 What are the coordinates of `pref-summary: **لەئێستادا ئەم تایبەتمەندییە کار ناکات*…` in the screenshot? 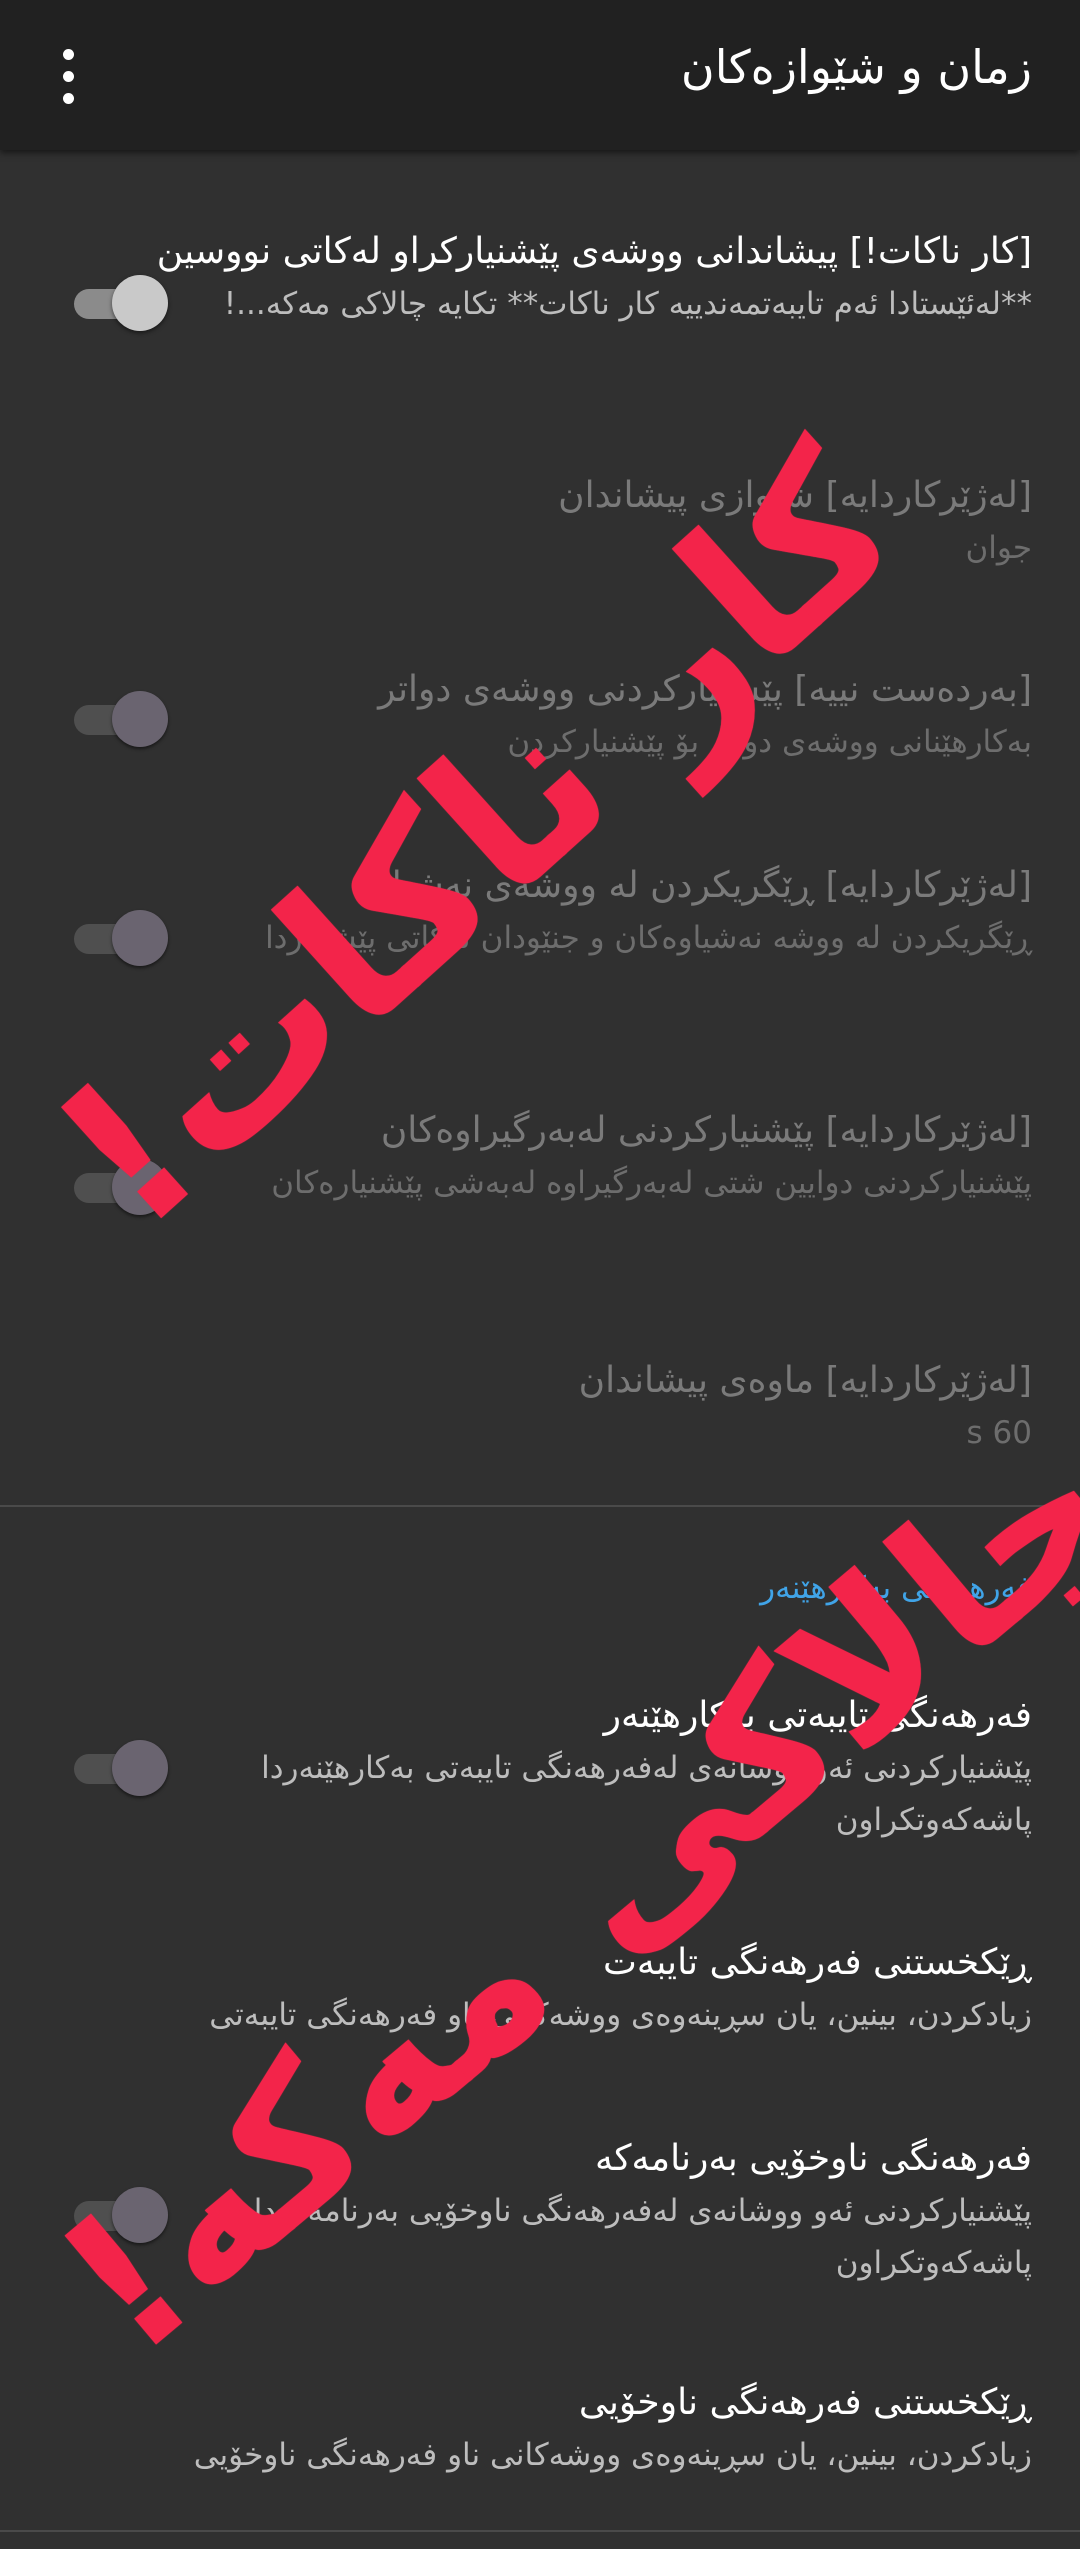 It's located at (627, 304).